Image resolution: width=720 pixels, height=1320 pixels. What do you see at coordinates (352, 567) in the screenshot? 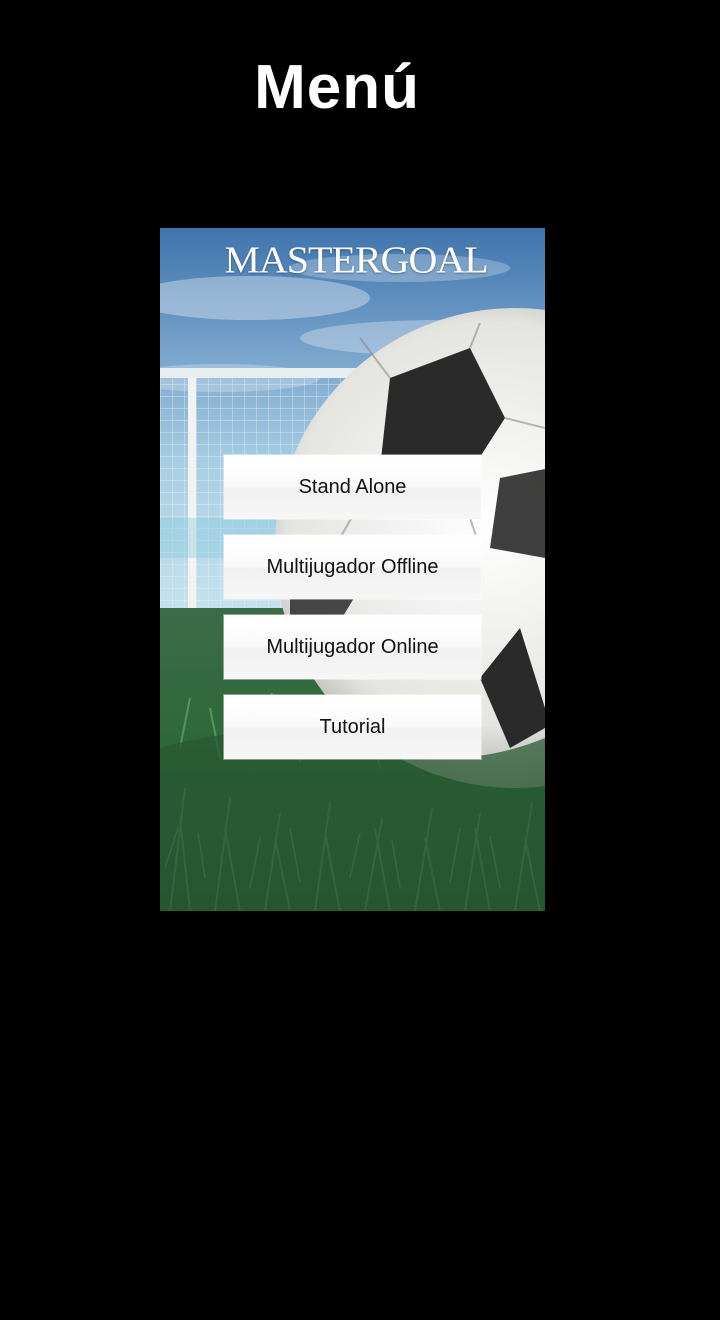
I see `multiplayer-offline-button: Multijugador Offline` at bounding box center [352, 567].